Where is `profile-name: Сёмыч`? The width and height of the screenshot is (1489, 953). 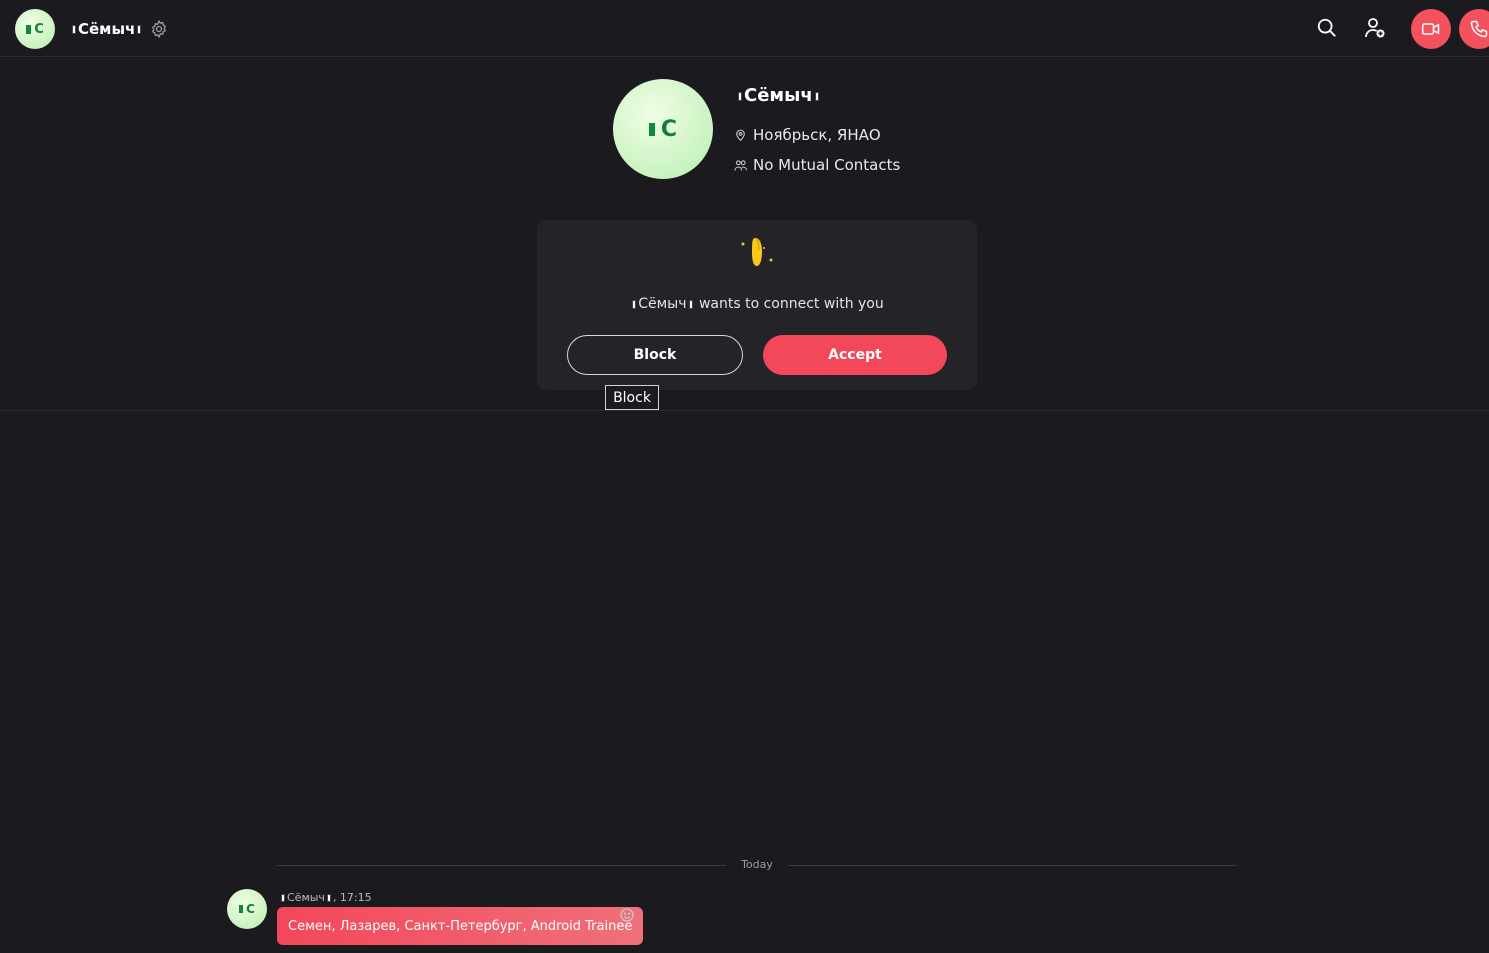
profile-name: Сёмыч is located at coordinates (778, 95).